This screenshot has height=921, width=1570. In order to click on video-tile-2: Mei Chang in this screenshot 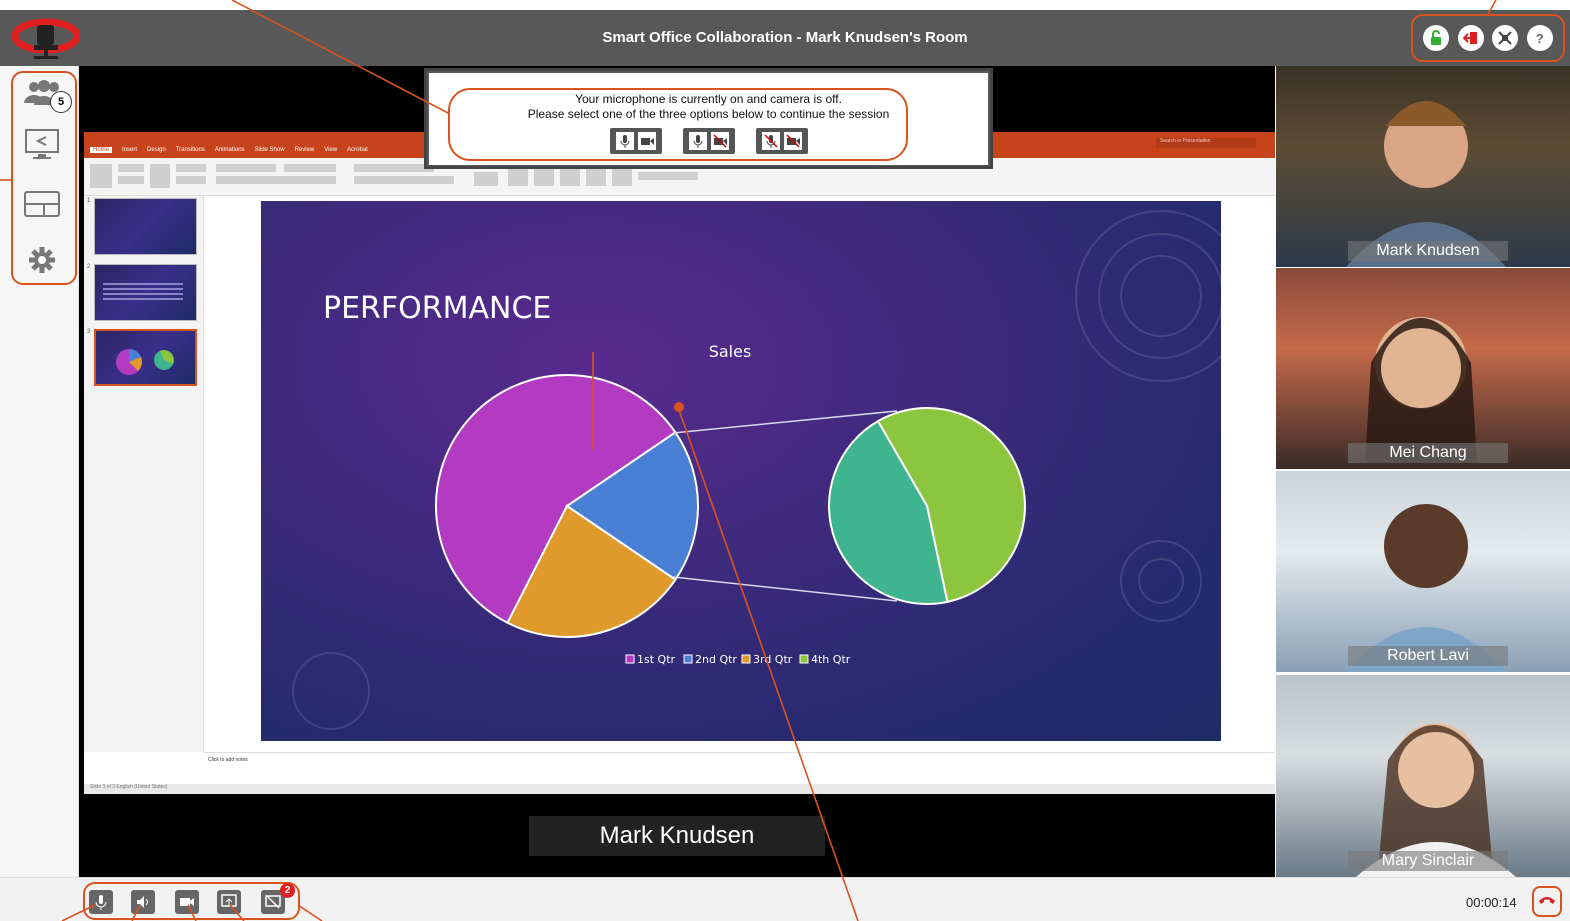, I will do `click(1423, 368)`.